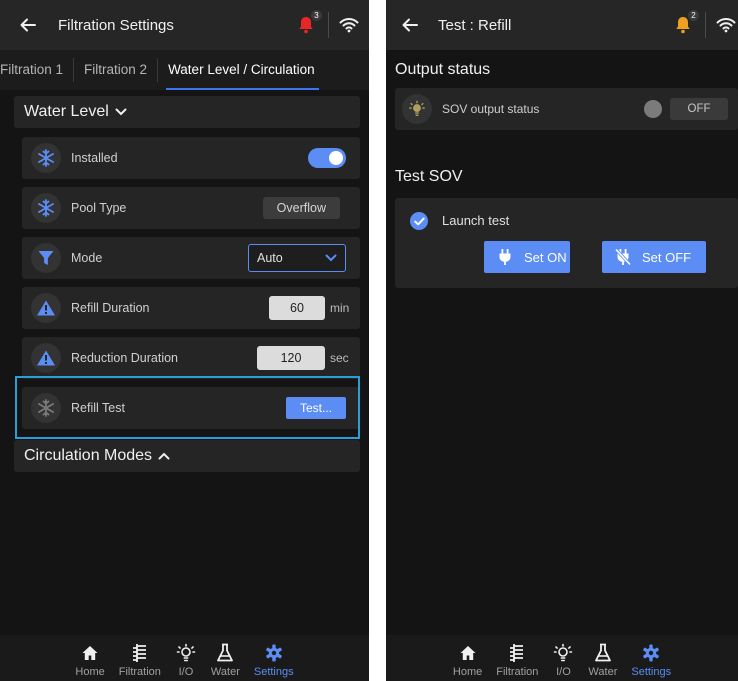  Describe the element at coordinates (88, 455) in the screenshot. I see `section-title: Circulation Modes` at that location.